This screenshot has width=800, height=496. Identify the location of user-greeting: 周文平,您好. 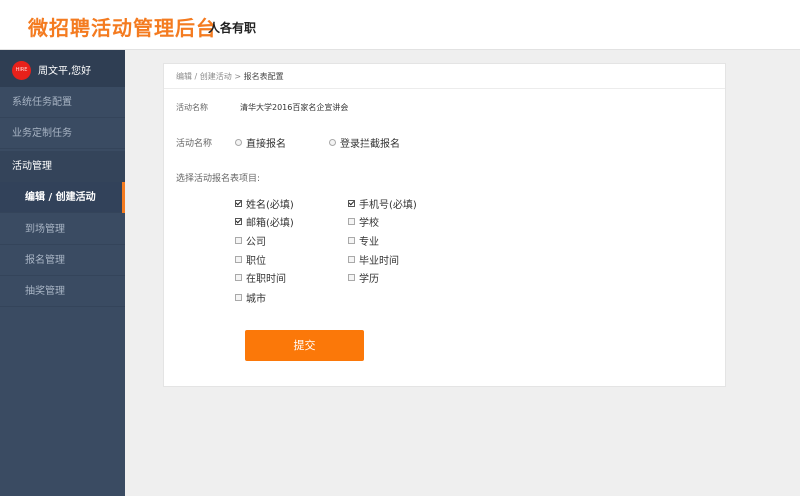
(65, 71).